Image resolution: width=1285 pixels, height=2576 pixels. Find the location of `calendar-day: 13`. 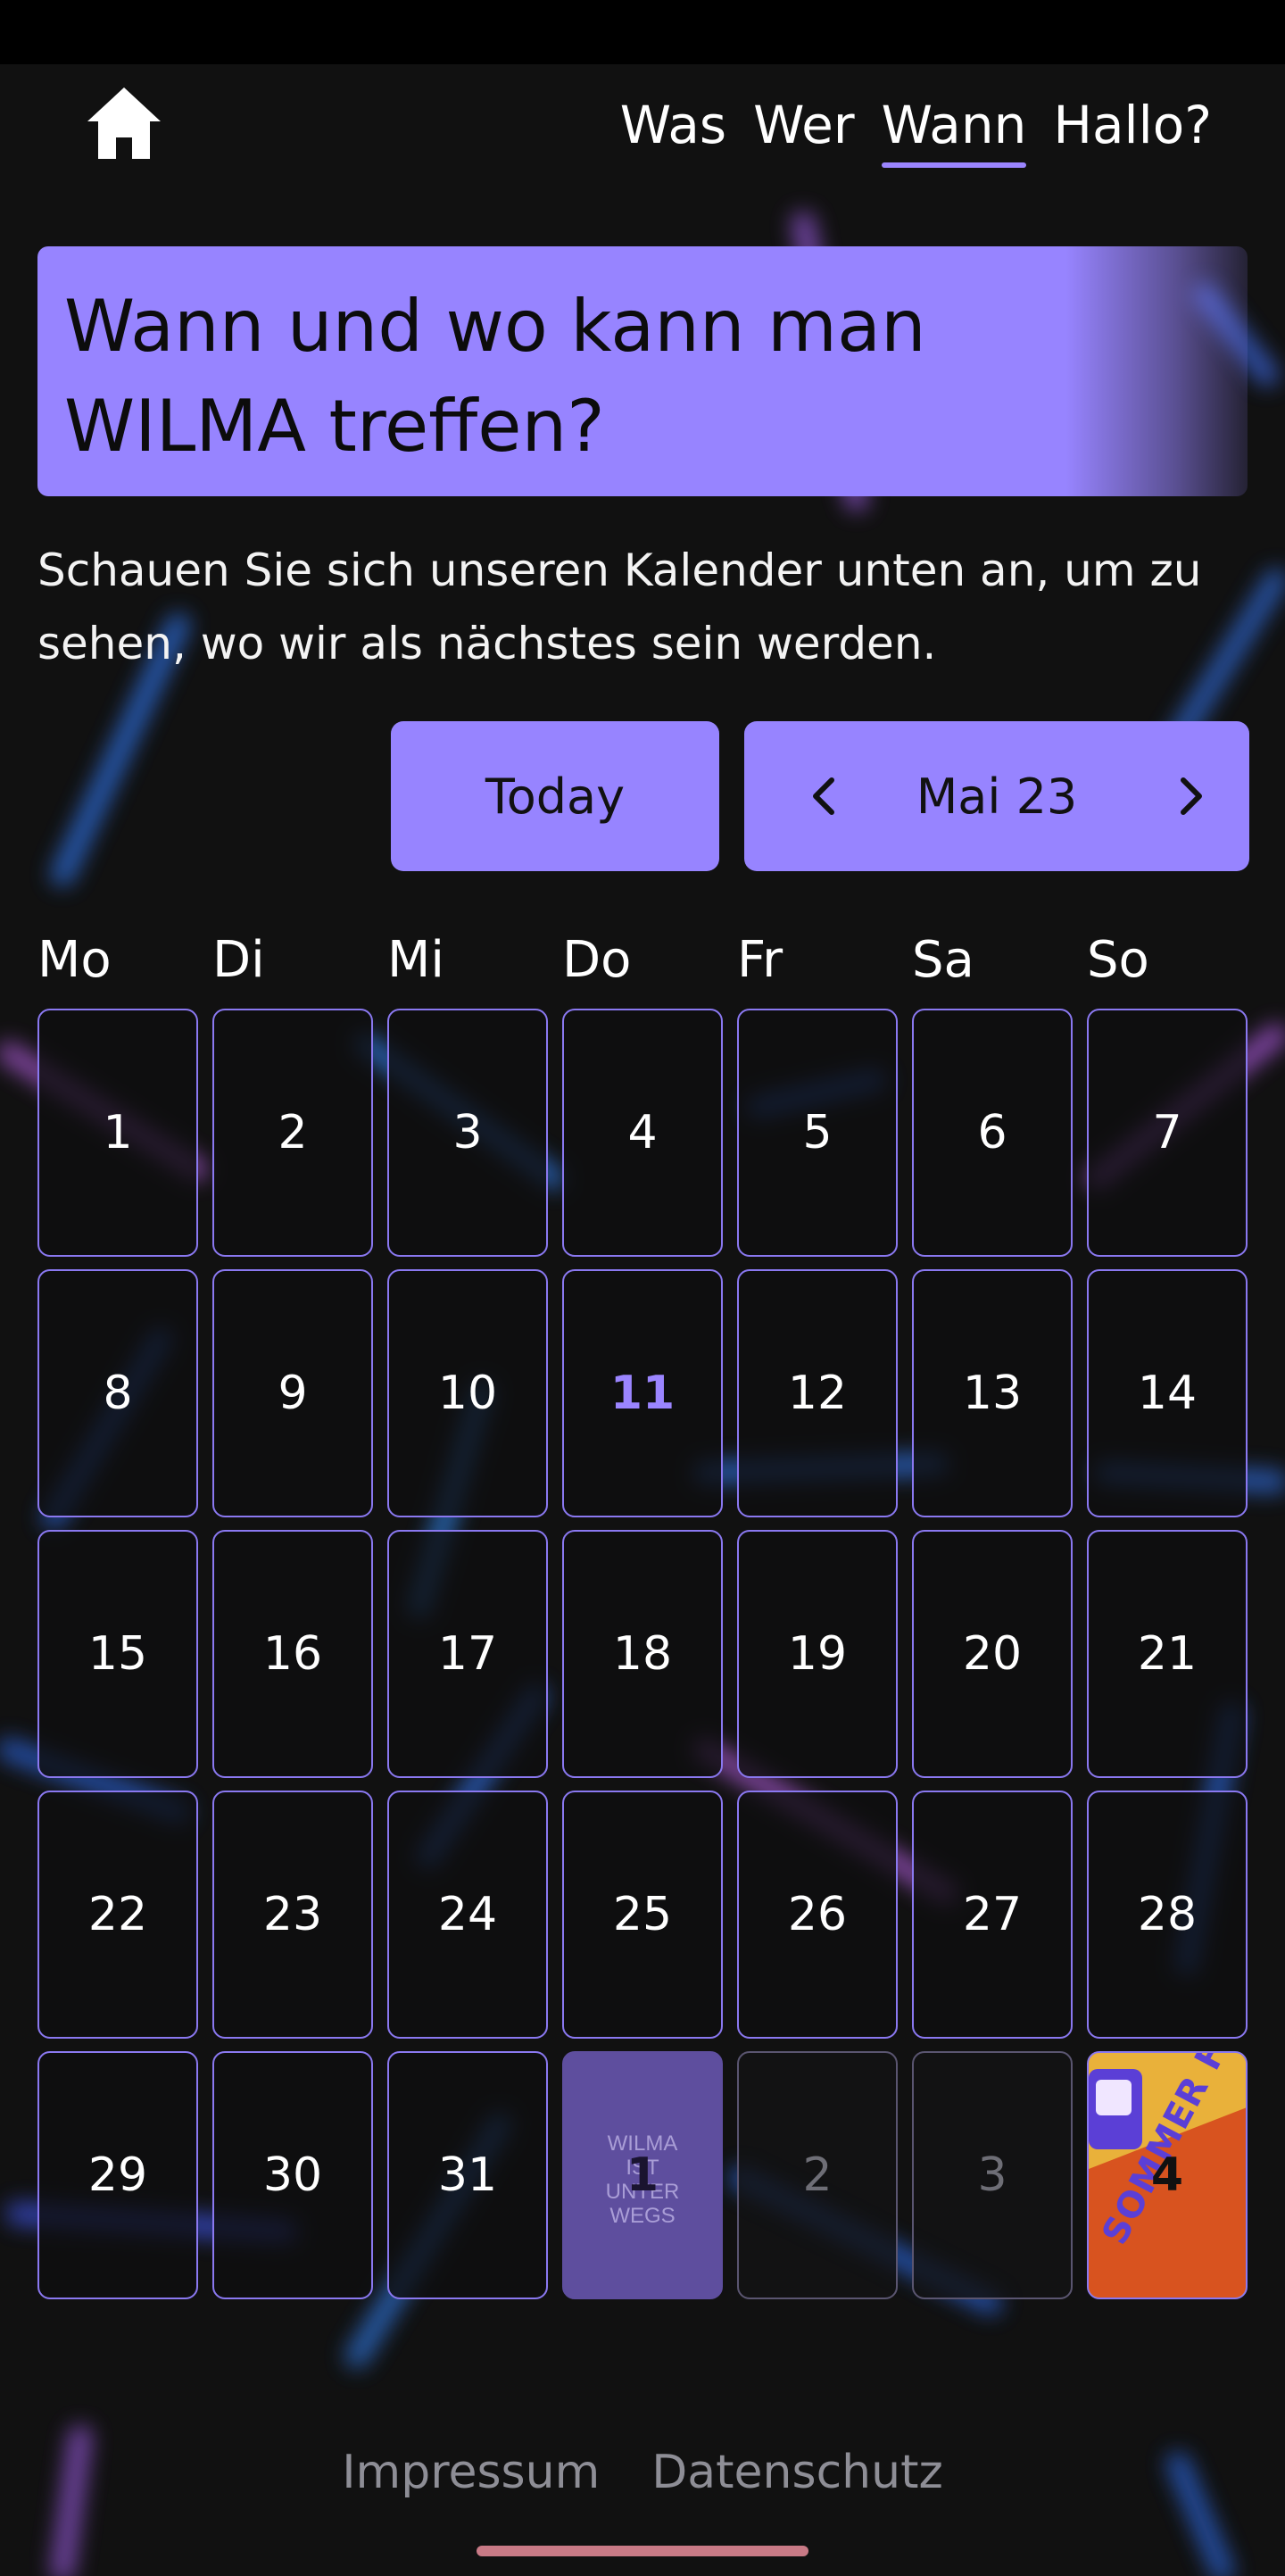

calendar-day: 13 is located at coordinates (992, 1393).